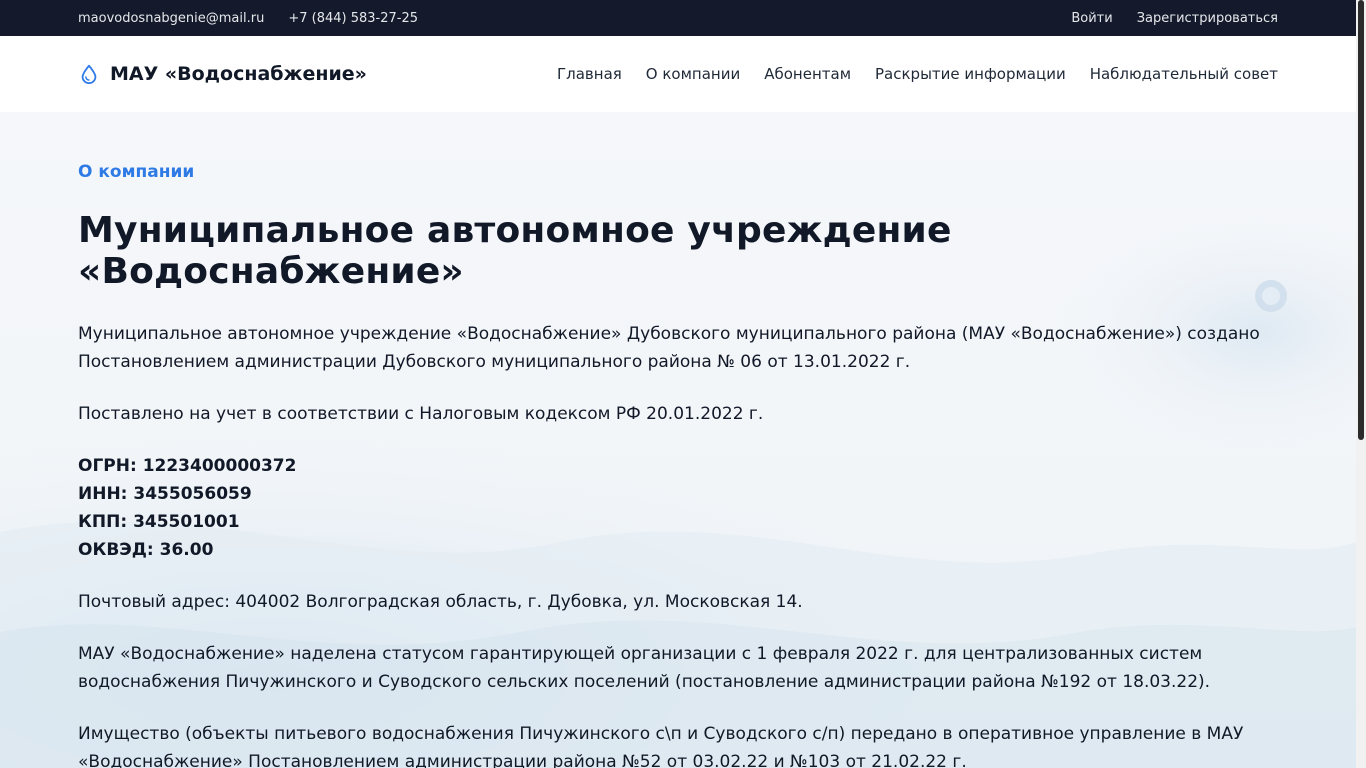  Describe the element at coordinates (589, 74) in the screenshot. I see `nav-home: Главная` at that location.